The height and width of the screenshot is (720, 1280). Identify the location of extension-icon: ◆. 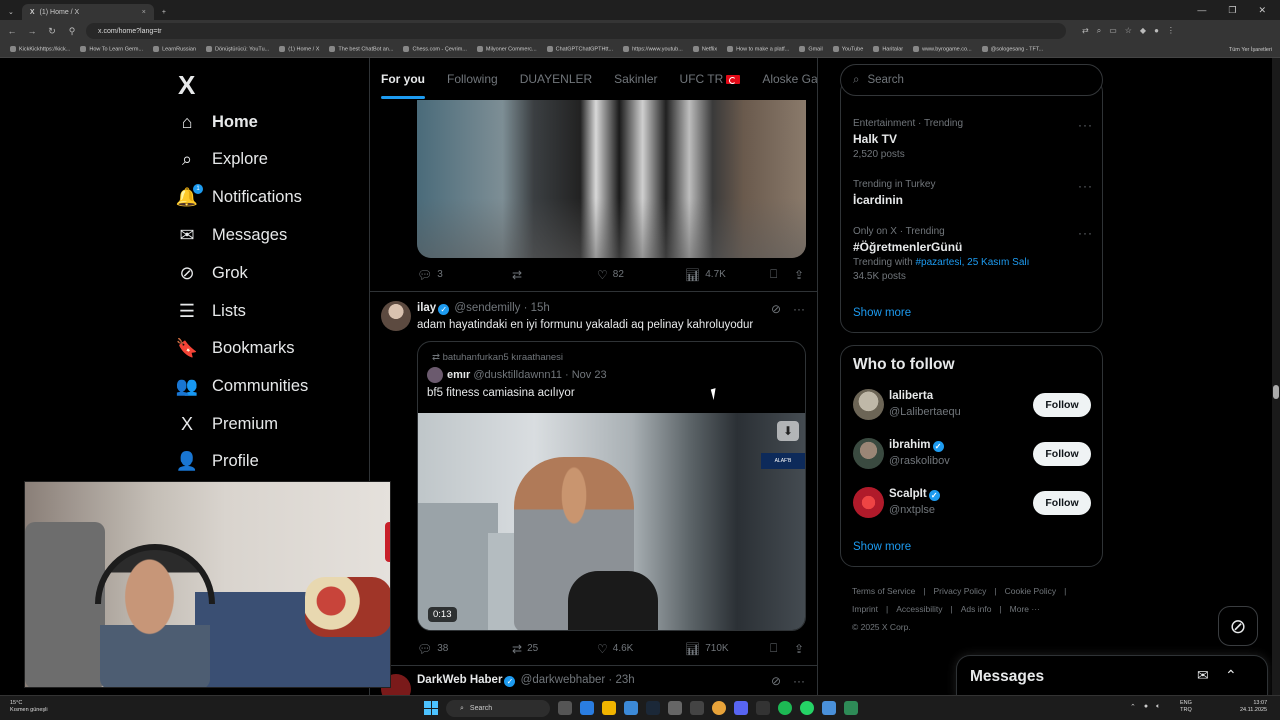
(1143, 31).